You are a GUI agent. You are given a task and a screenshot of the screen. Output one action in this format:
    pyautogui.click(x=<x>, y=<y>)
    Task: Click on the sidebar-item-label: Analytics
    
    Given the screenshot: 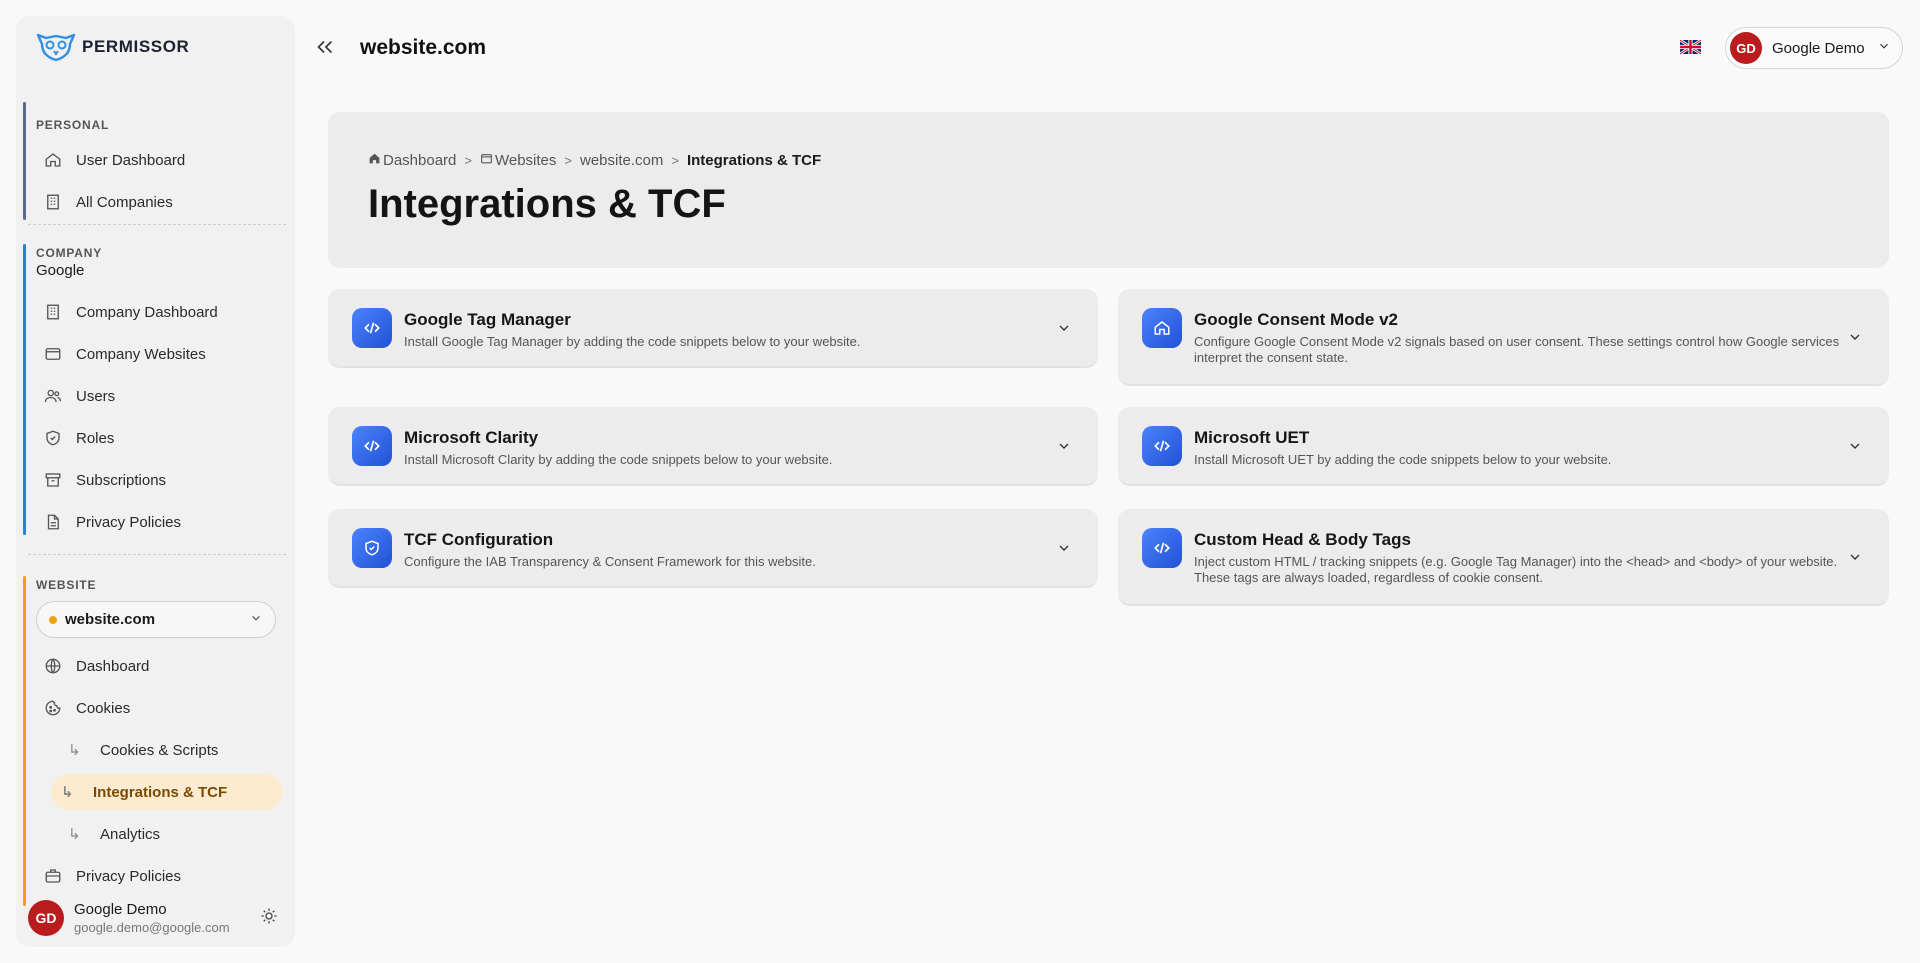 What is the action you would take?
    pyautogui.click(x=130, y=834)
    